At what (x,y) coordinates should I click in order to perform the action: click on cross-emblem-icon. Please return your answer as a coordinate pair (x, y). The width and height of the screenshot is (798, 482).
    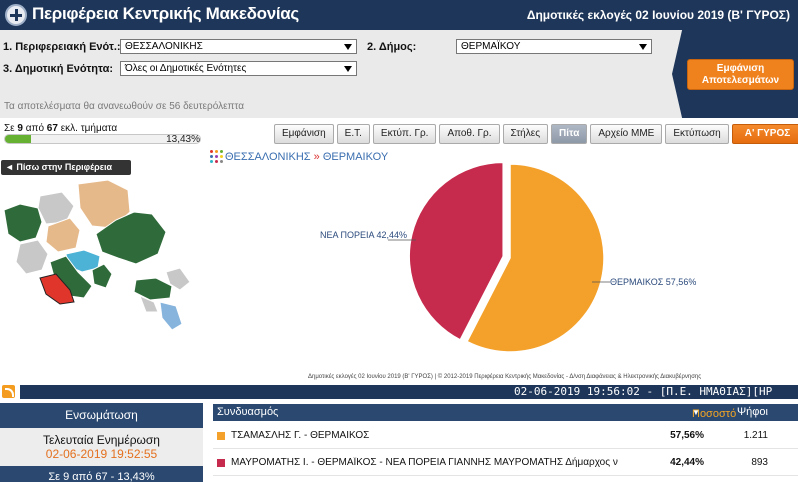
    Looking at the image, I should click on (16, 15).